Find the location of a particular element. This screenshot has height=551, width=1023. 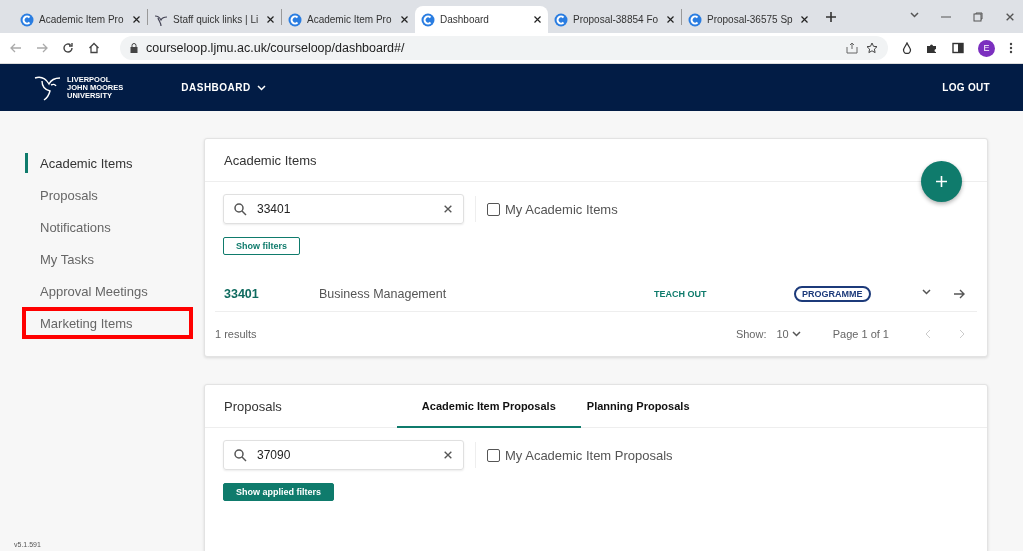

proposal-tab: Academic Item Proposals is located at coordinates (488, 406).